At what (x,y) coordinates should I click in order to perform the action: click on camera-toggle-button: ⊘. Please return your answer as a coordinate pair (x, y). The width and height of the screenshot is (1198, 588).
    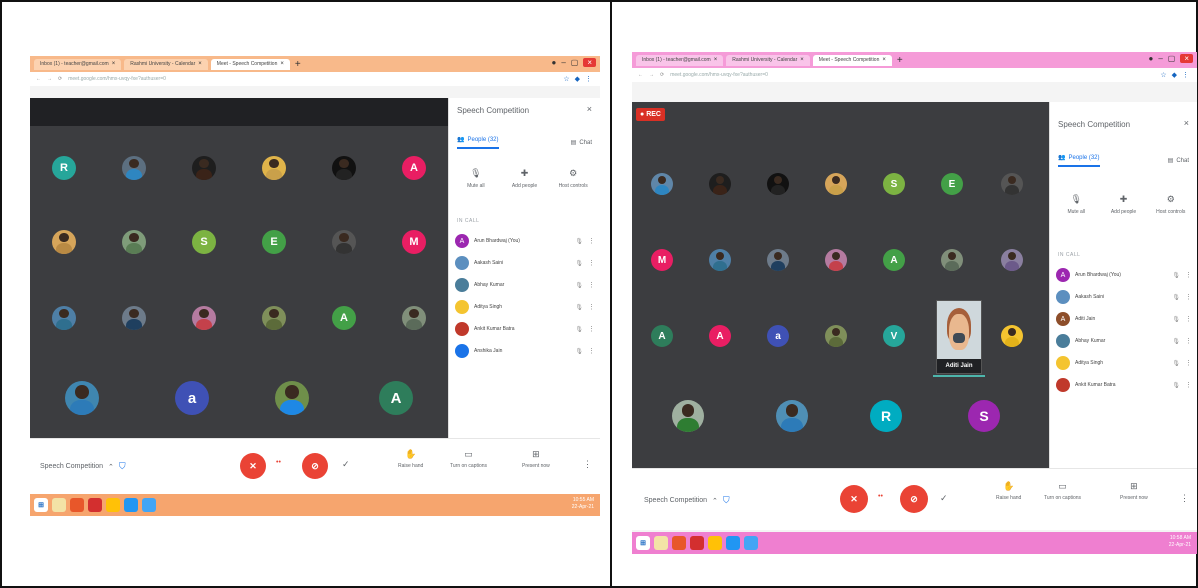
    Looking at the image, I should click on (315, 466).